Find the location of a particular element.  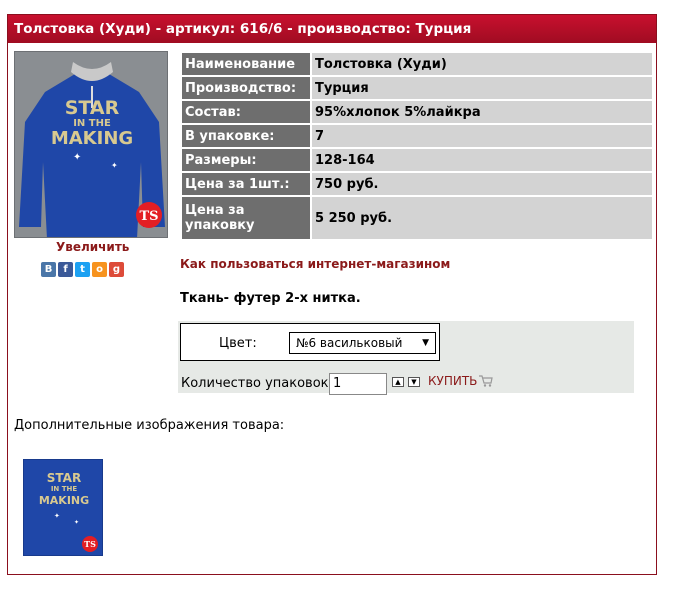

table-row: В упаковке: 7 is located at coordinates (417, 136).